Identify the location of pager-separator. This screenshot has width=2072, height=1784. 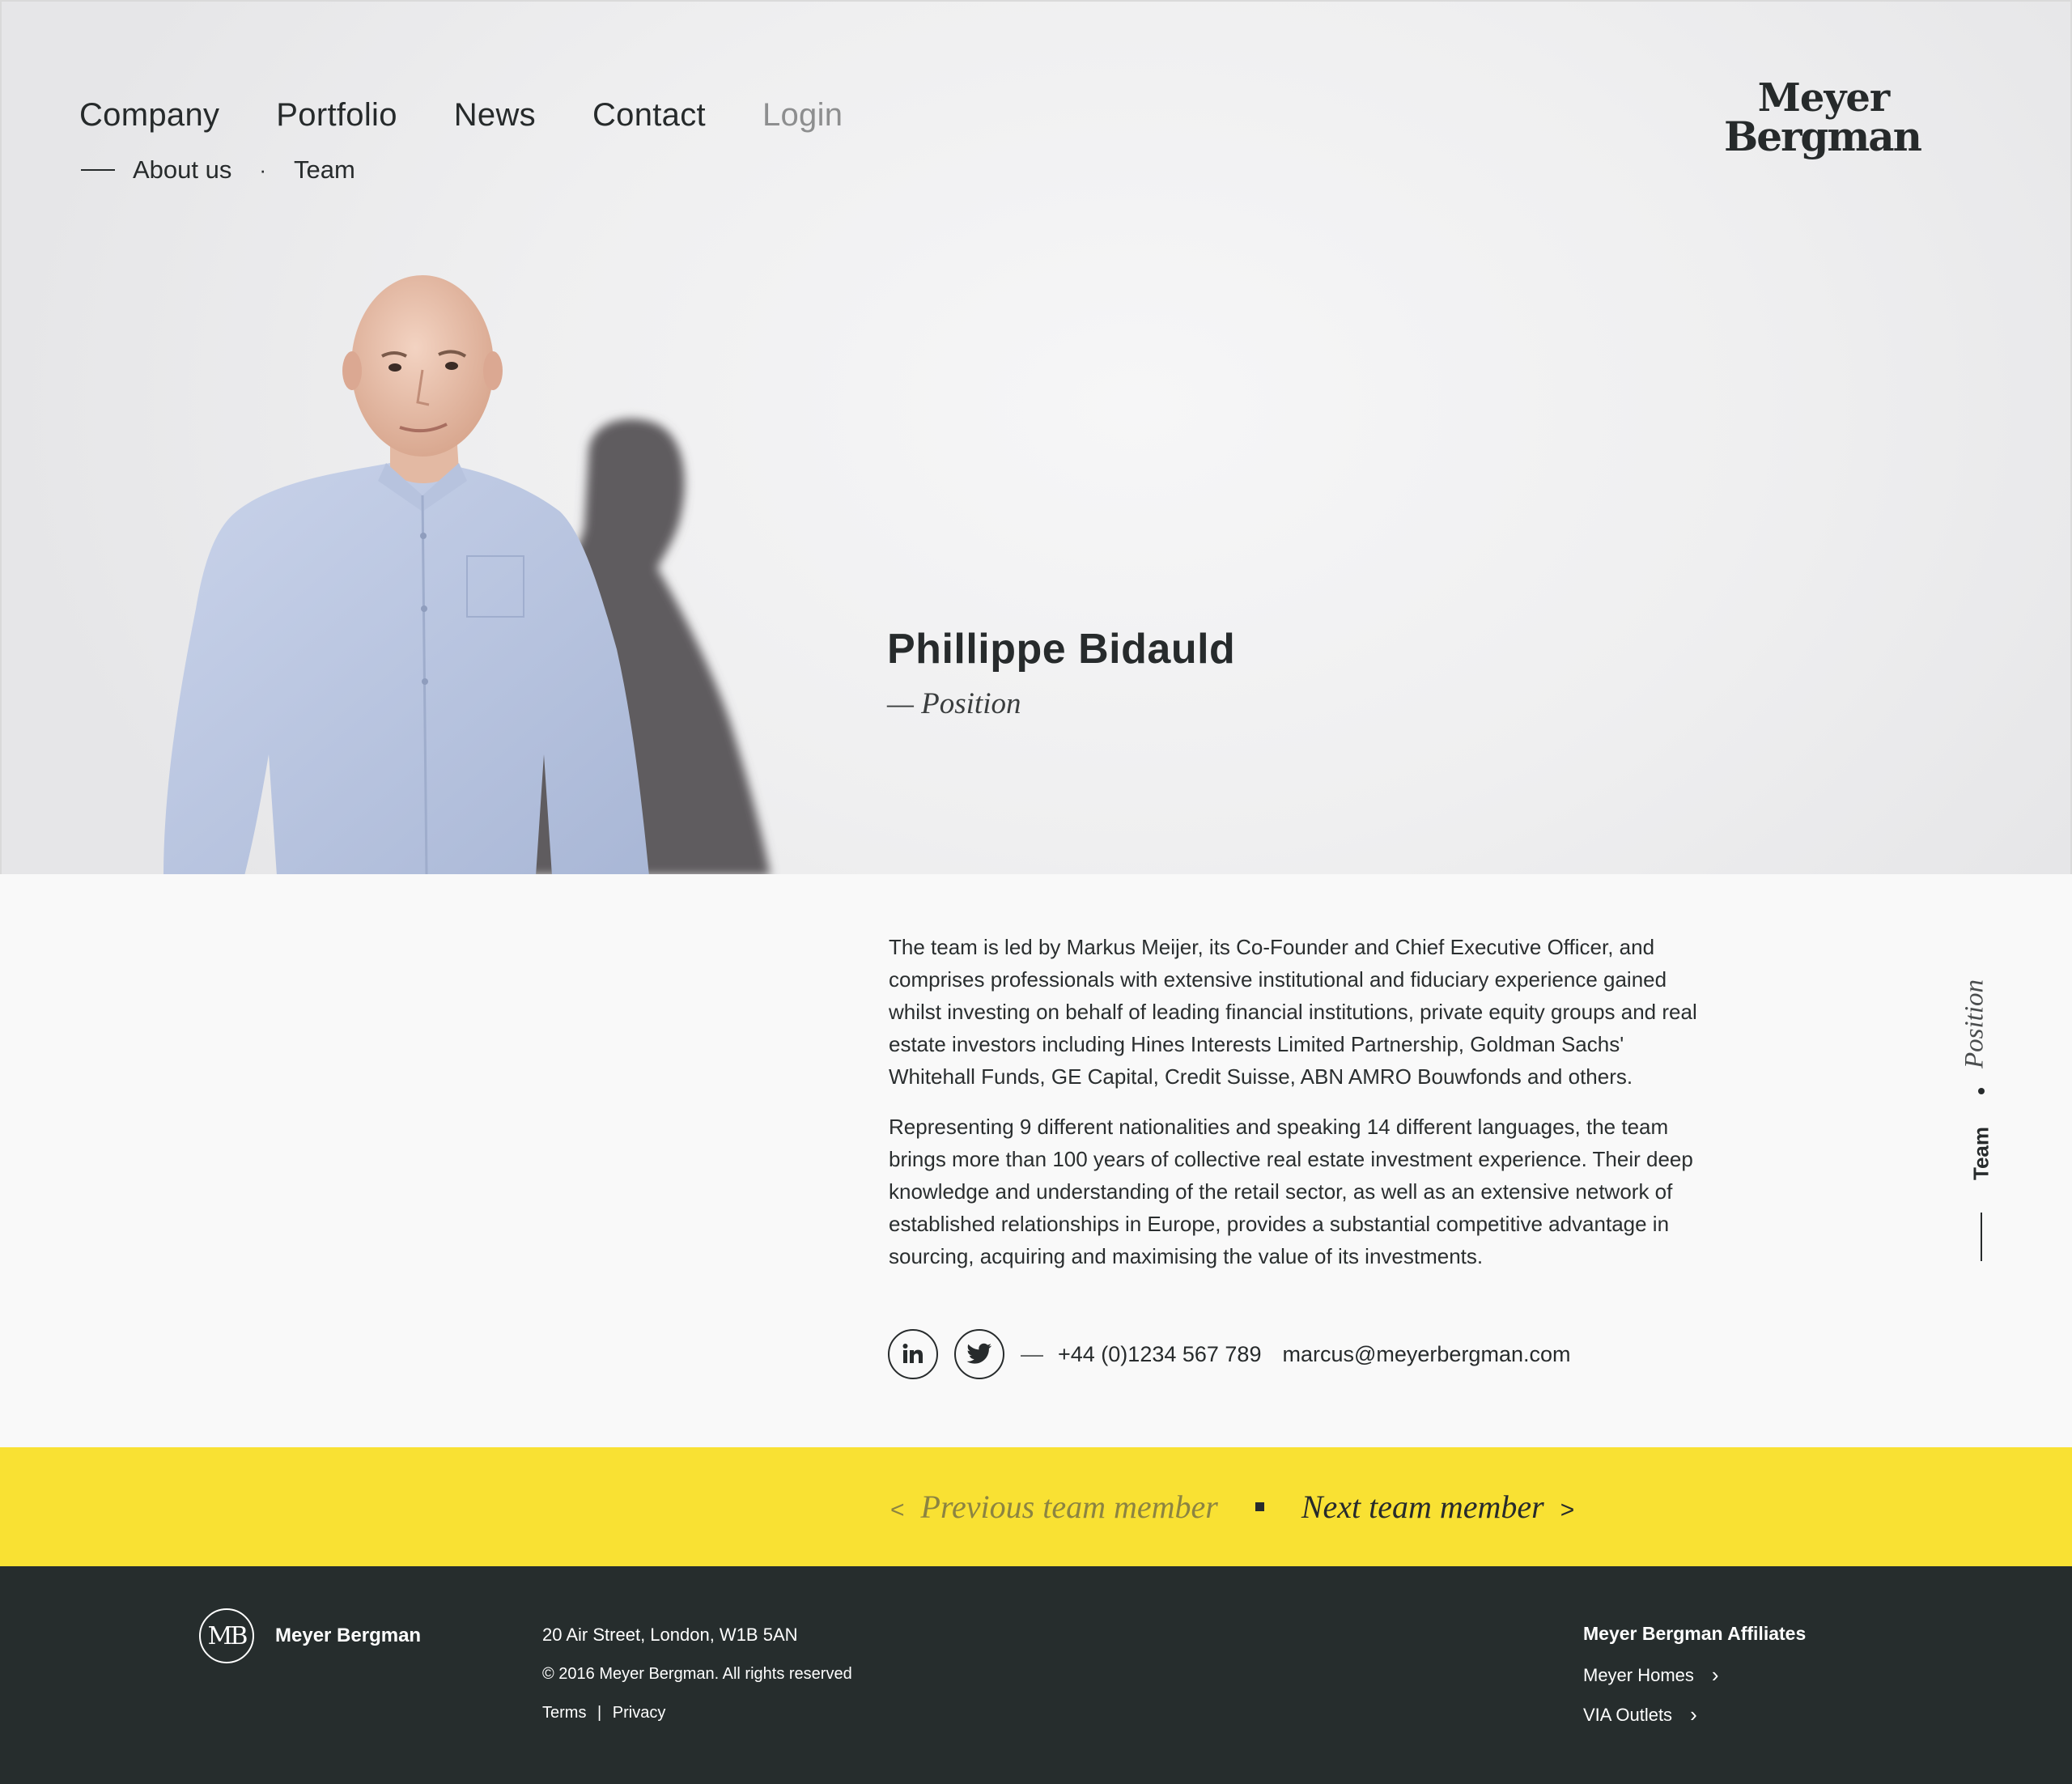
(1259, 1506).